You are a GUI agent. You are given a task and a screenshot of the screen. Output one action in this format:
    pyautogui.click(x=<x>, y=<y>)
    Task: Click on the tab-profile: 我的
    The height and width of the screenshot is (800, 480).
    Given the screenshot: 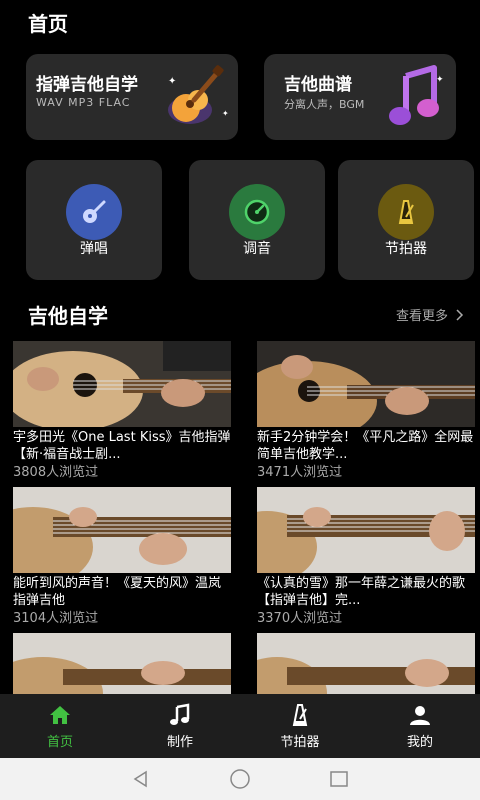 What is the action you would take?
    pyautogui.click(x=420, y=726)
    